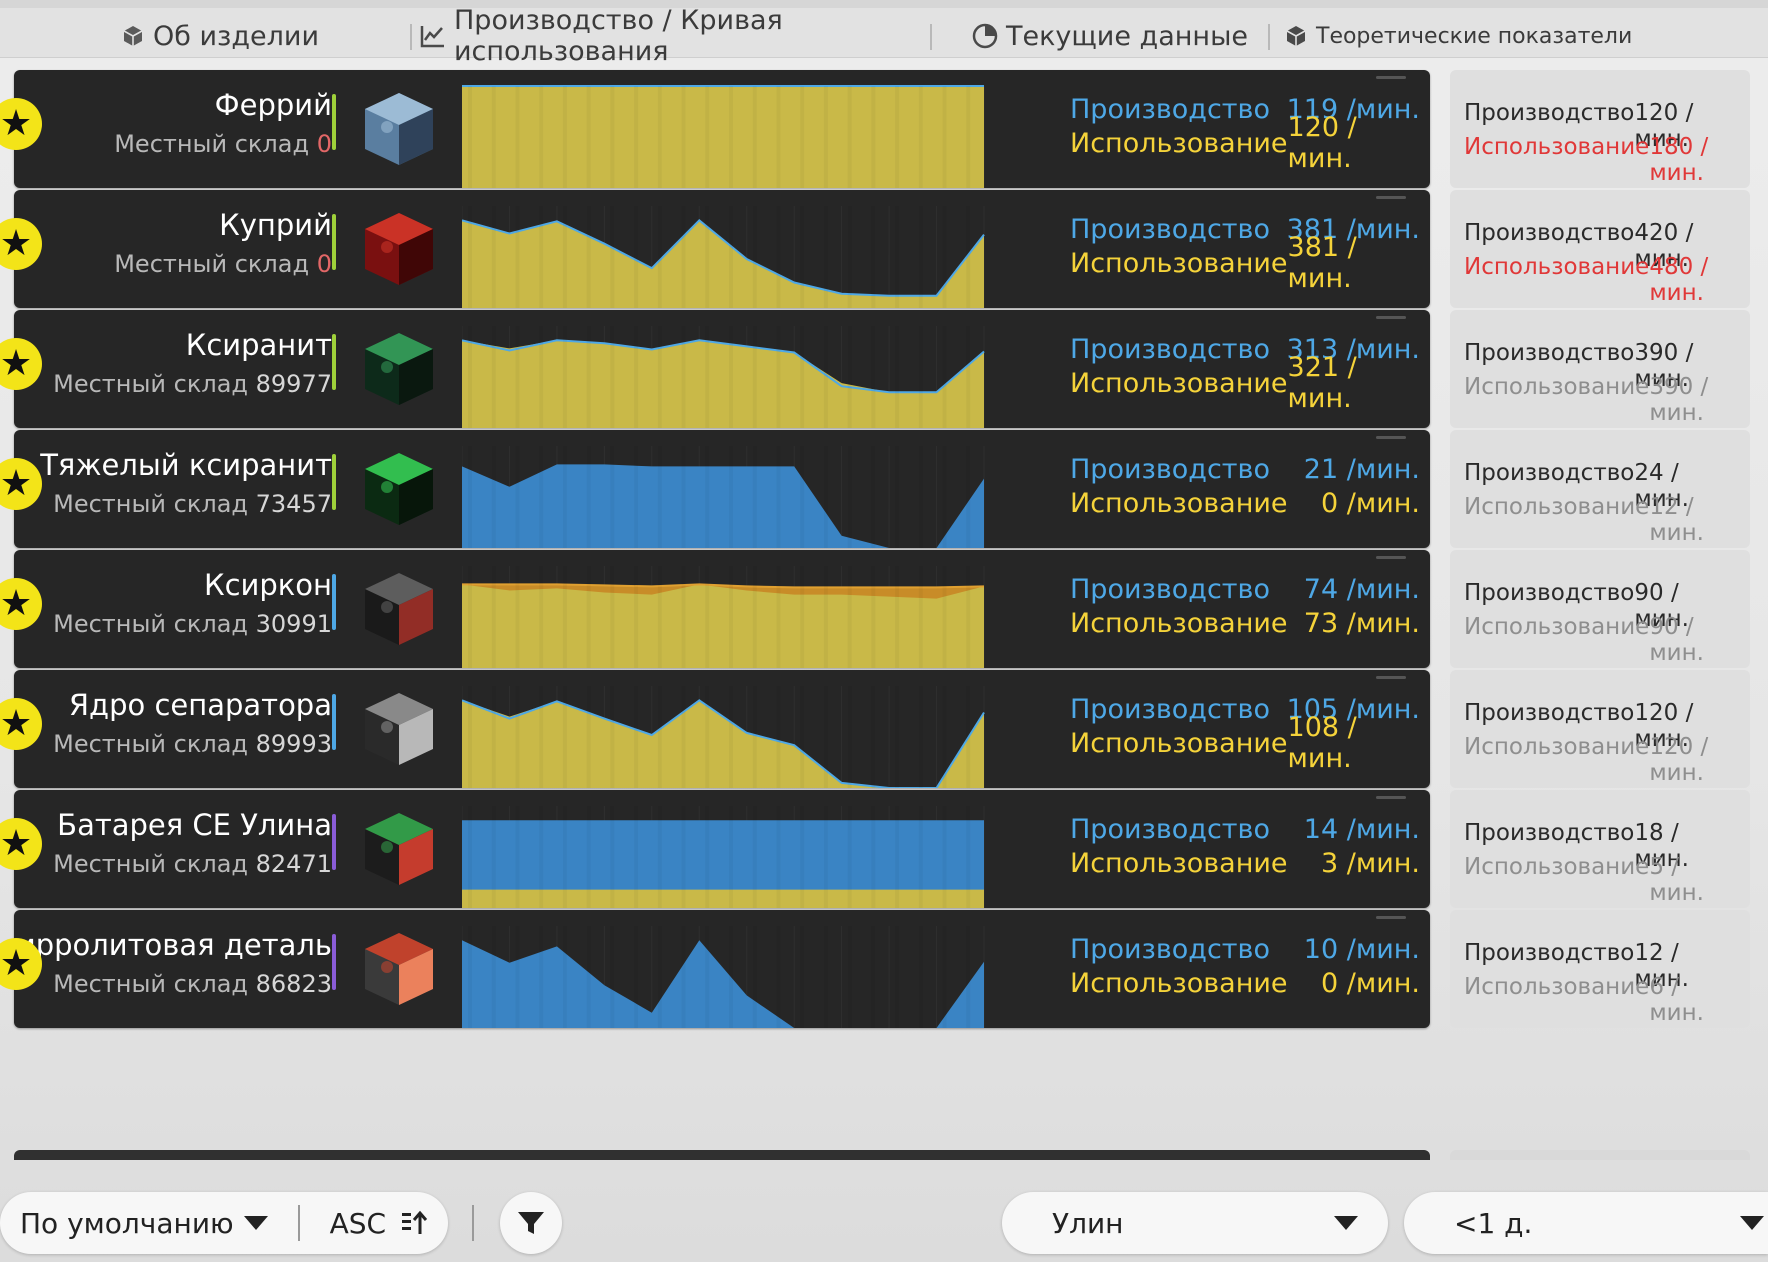 This screenshot has height=1262, width=1768. Describe the element at coordinates (531, 1223) in the screenshot. I see `filter-button` at that location.